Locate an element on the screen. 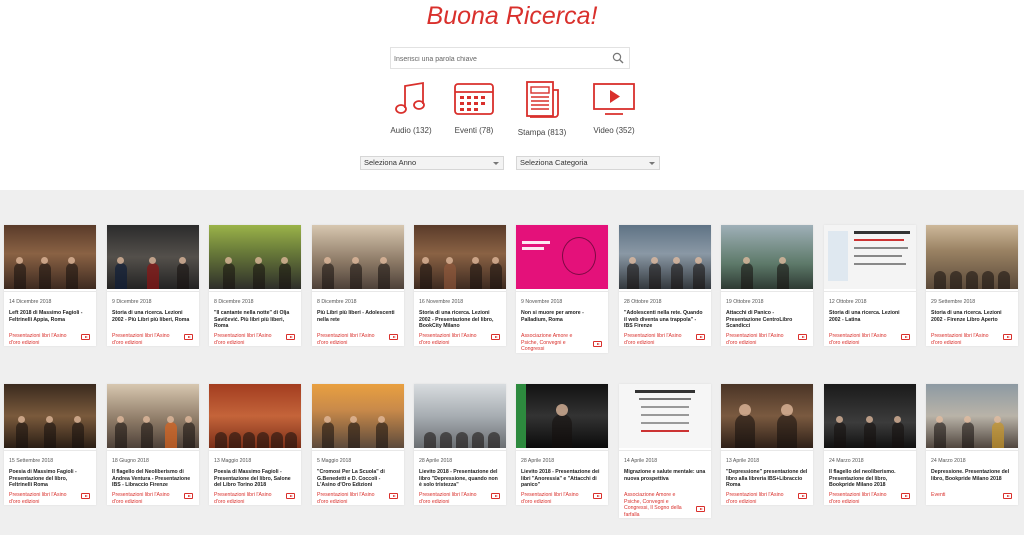 This screenshot has width=1024, height=535. card-date: 5 Maggio 2018 is located at coordinates (358, 457).